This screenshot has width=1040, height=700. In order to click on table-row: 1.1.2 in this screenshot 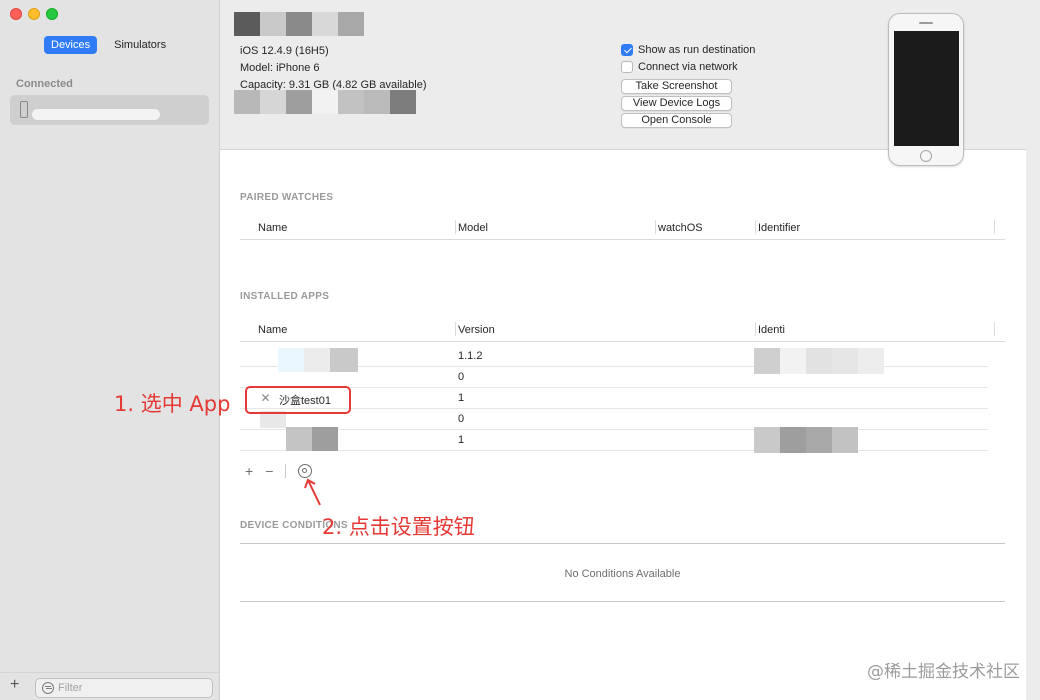, I will do `click(614, 360)`.